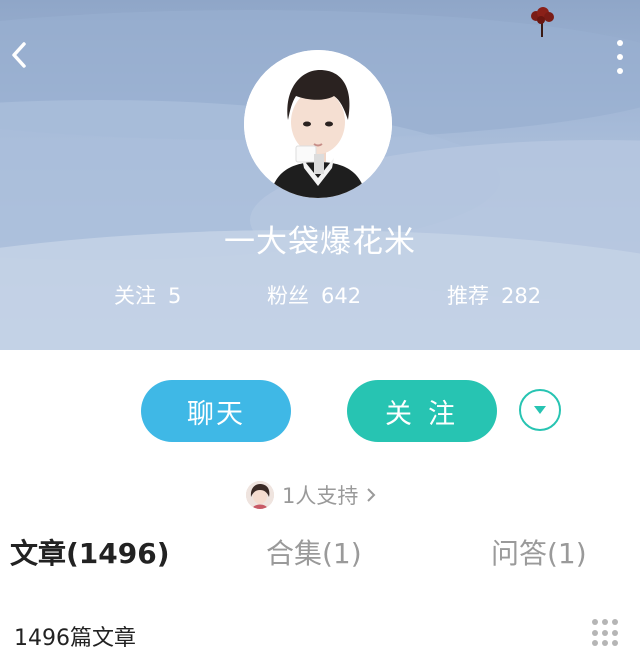  Describe the element at coordinates (422, 411) in the screenshot. I see `follow-button: 关注` at that location.